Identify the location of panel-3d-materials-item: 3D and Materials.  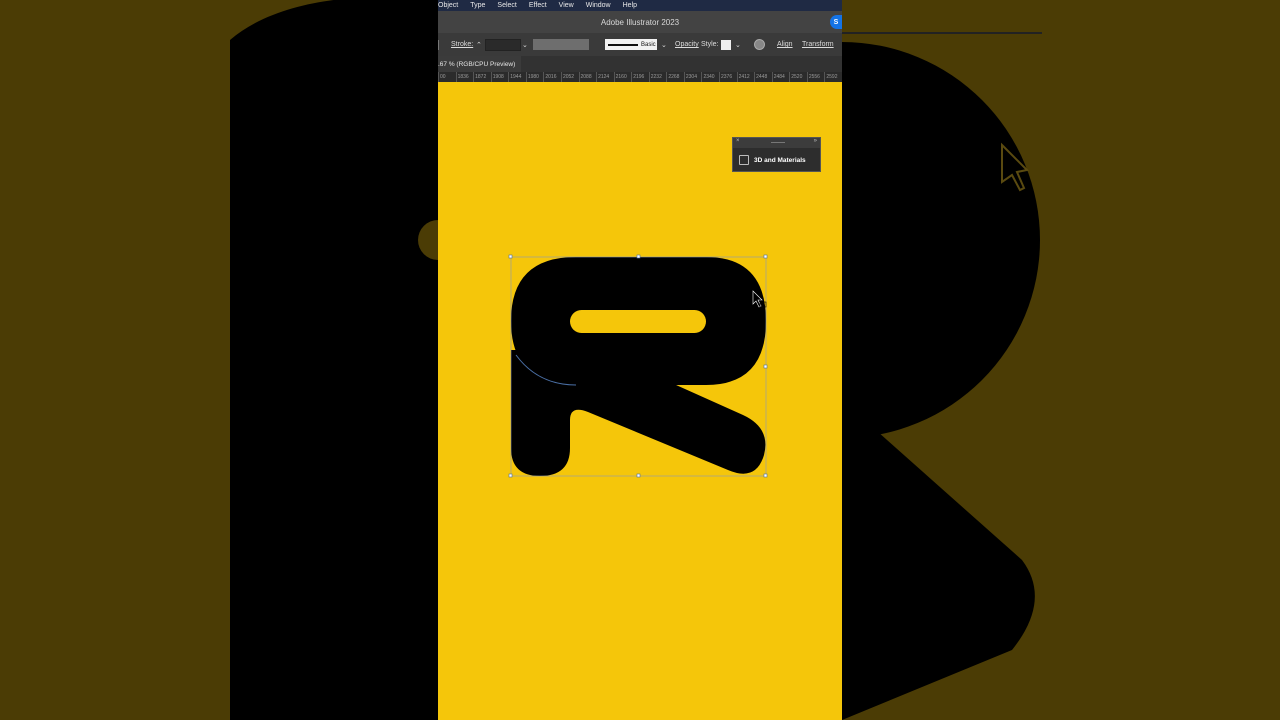
(776, 160).